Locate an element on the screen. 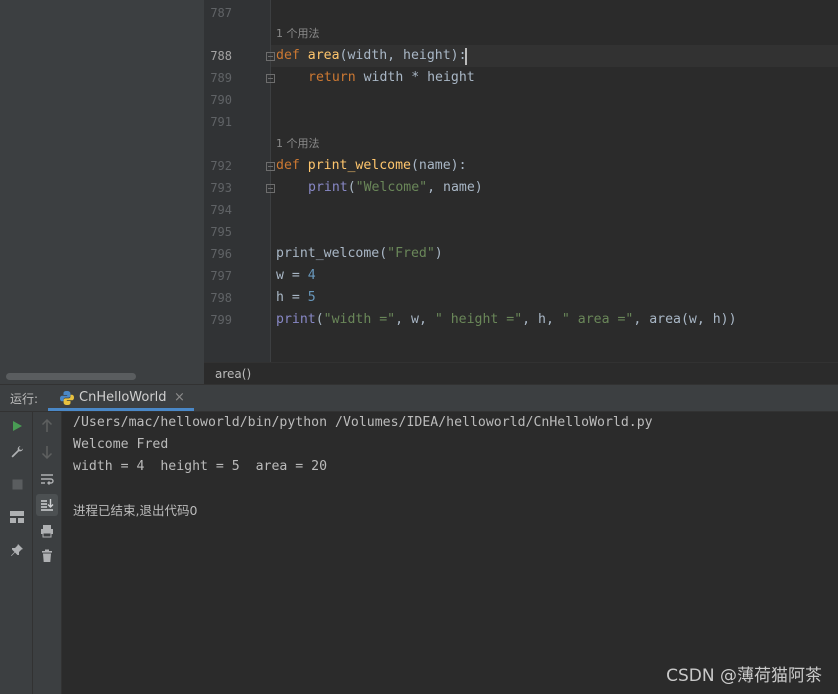 Image resolution: width=838 pixels, height=694 pixels. line-number: 793 is located at coordinates (221, 188).